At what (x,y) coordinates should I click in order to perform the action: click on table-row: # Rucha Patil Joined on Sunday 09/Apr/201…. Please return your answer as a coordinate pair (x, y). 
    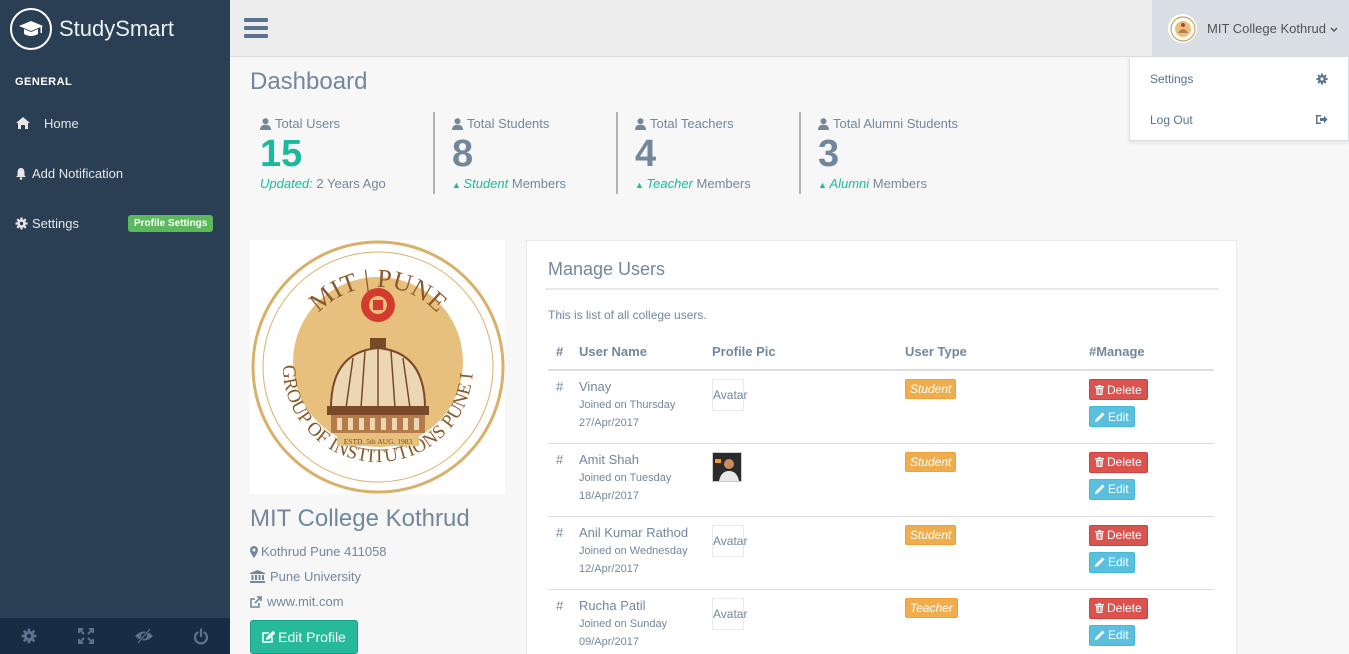
    Looking at the image, I should click on (881, 621).